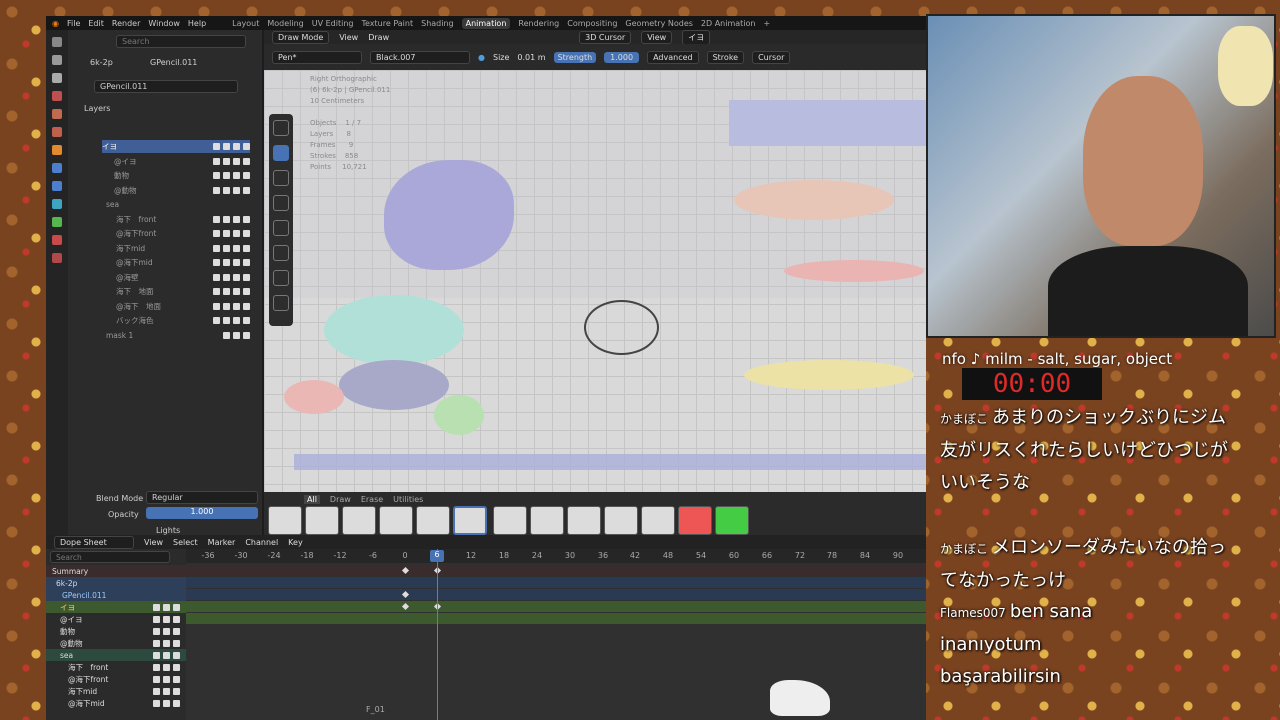 Image resolution: width=1280 pixels, height=720 pixels. What do you see at coordinates (181, 41) in the screenshot?
I see `properties-search-input: Search` at bounding box center [181, 41].